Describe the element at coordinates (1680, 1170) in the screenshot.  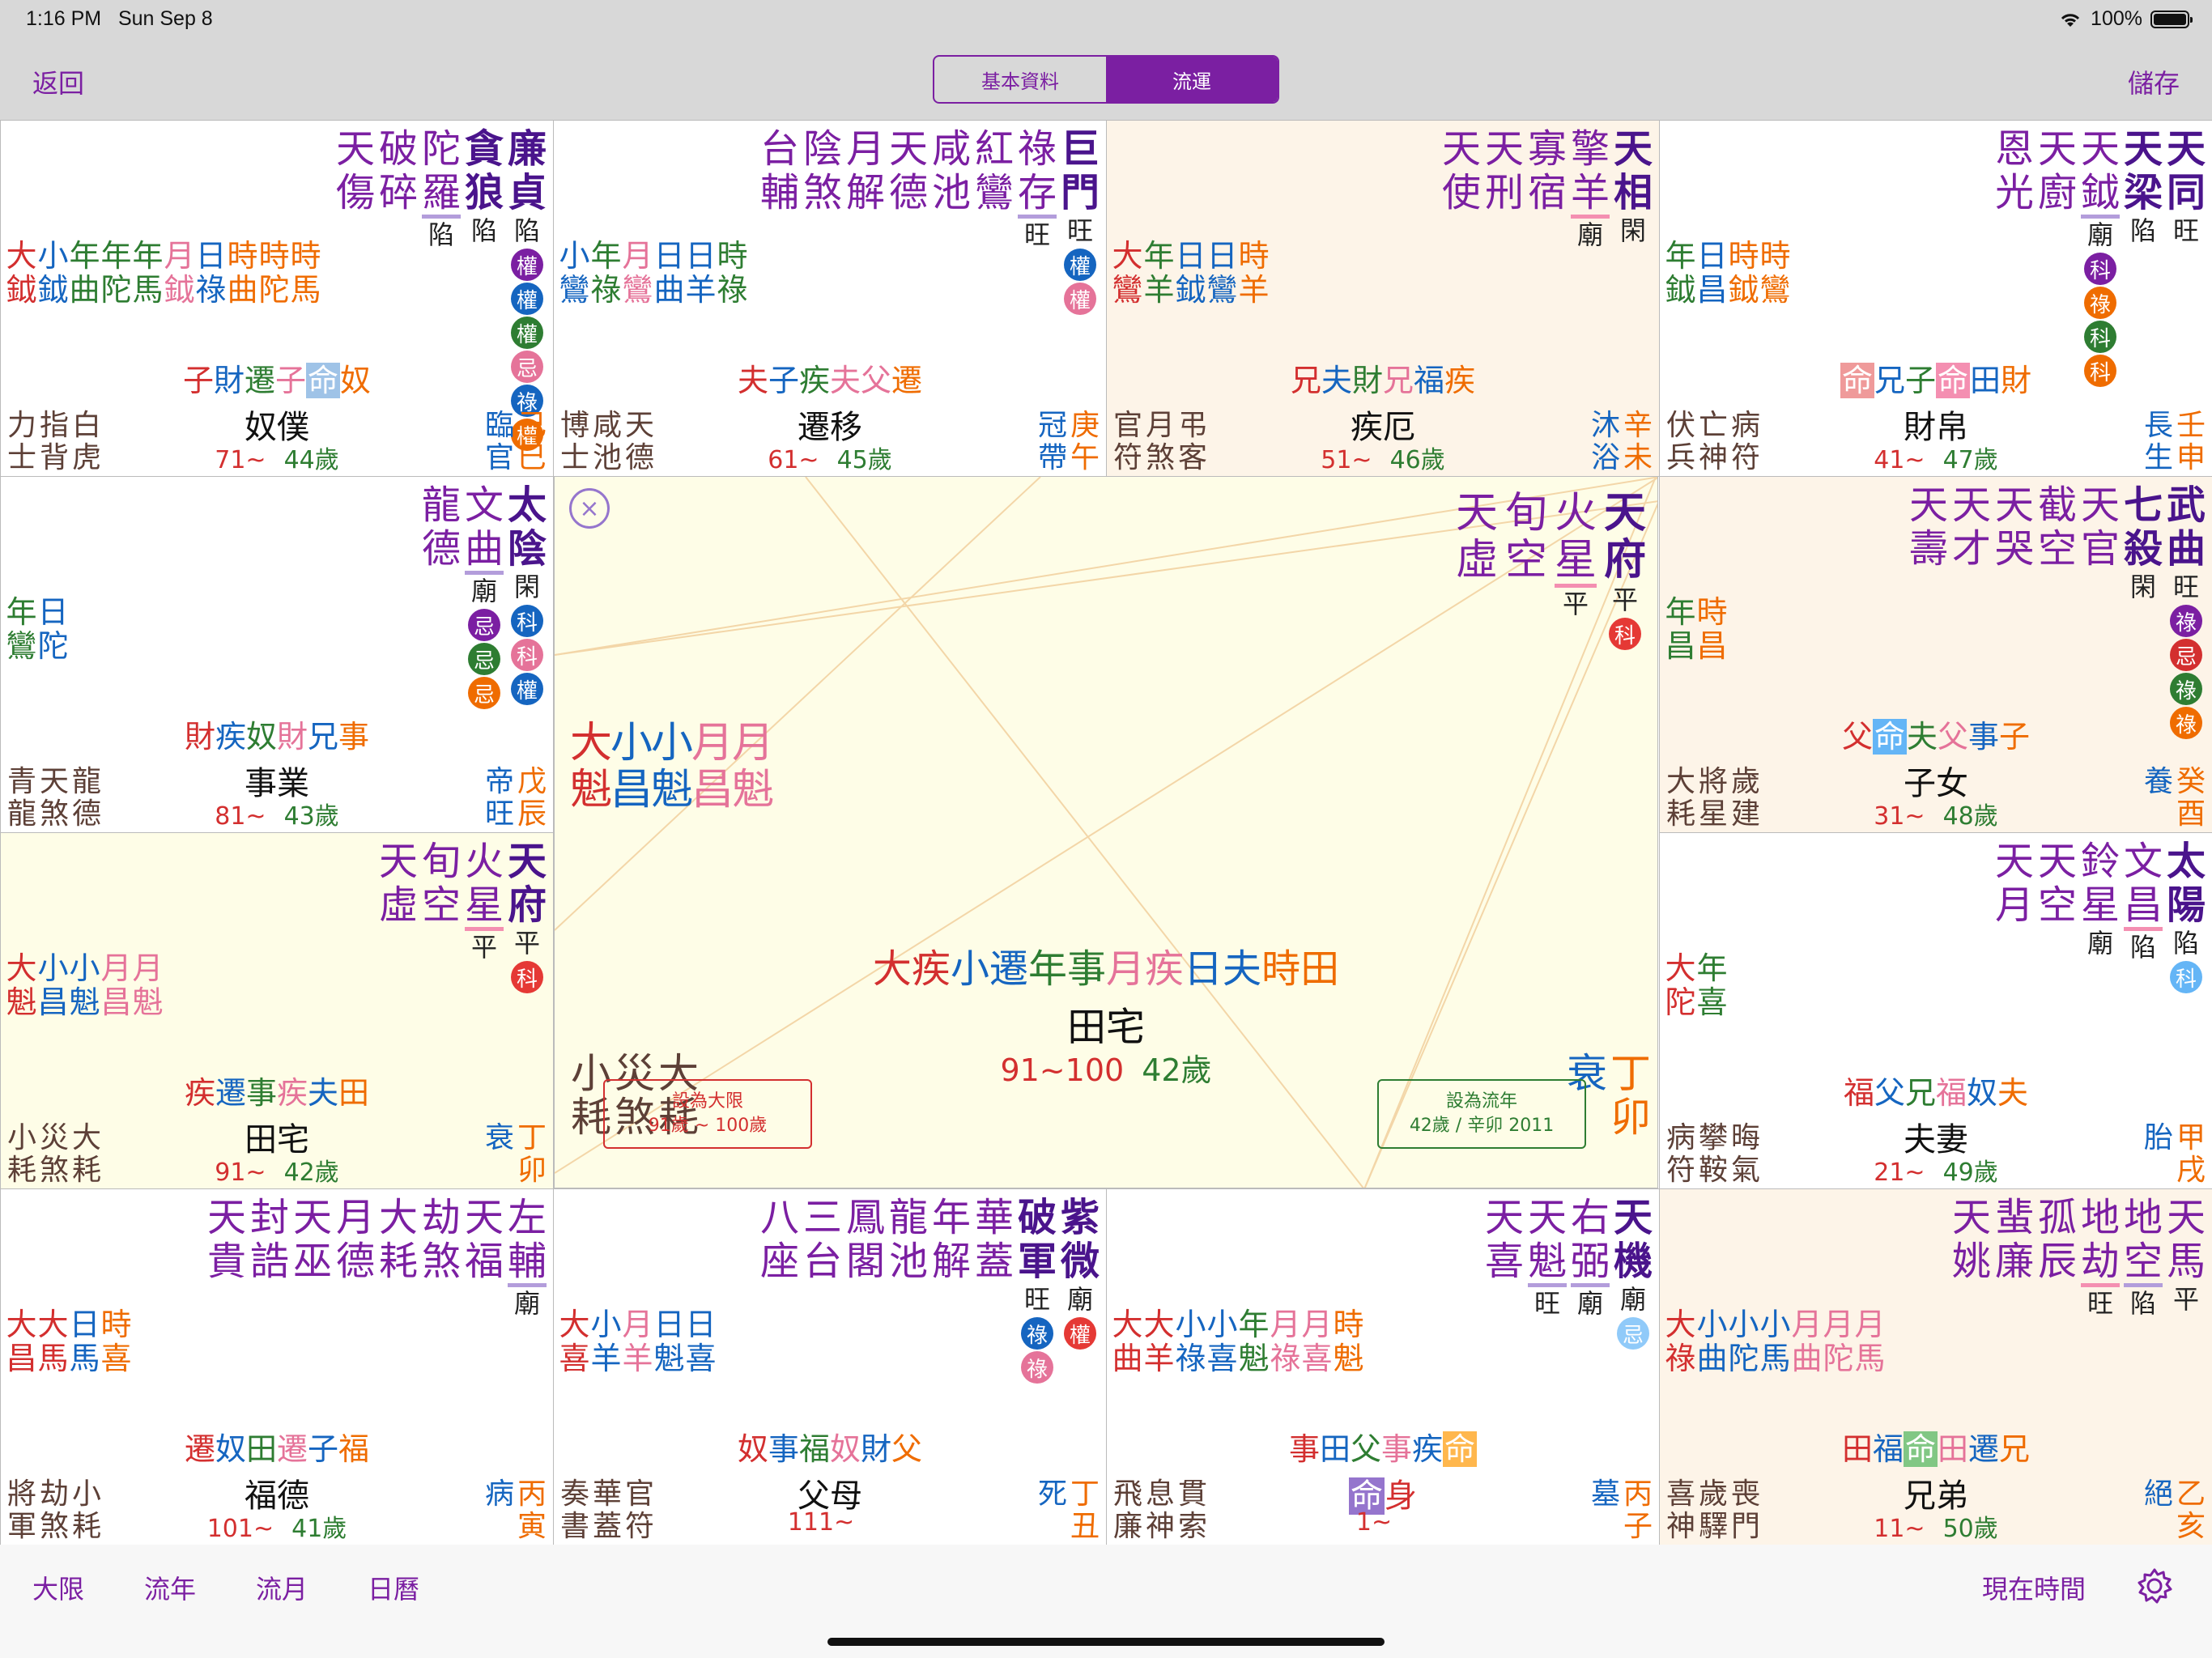
I see `god-char: 符` at that location.